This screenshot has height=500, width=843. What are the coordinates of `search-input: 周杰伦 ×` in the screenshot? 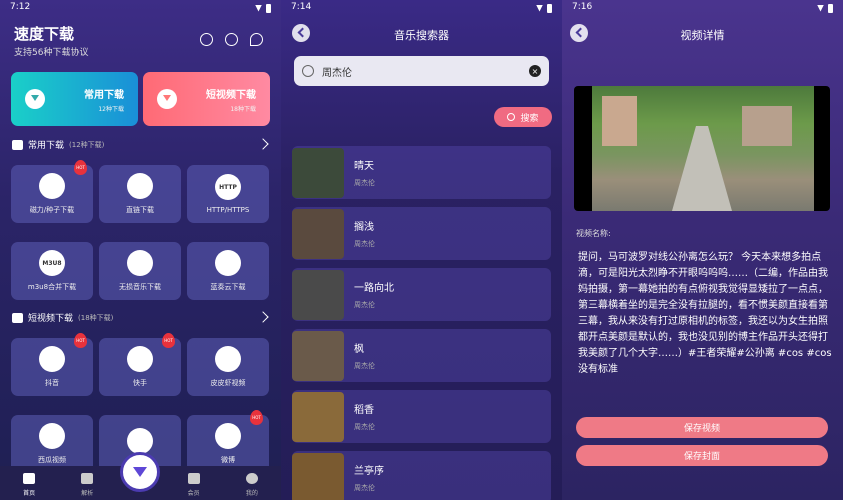 It's located at (421, 71).